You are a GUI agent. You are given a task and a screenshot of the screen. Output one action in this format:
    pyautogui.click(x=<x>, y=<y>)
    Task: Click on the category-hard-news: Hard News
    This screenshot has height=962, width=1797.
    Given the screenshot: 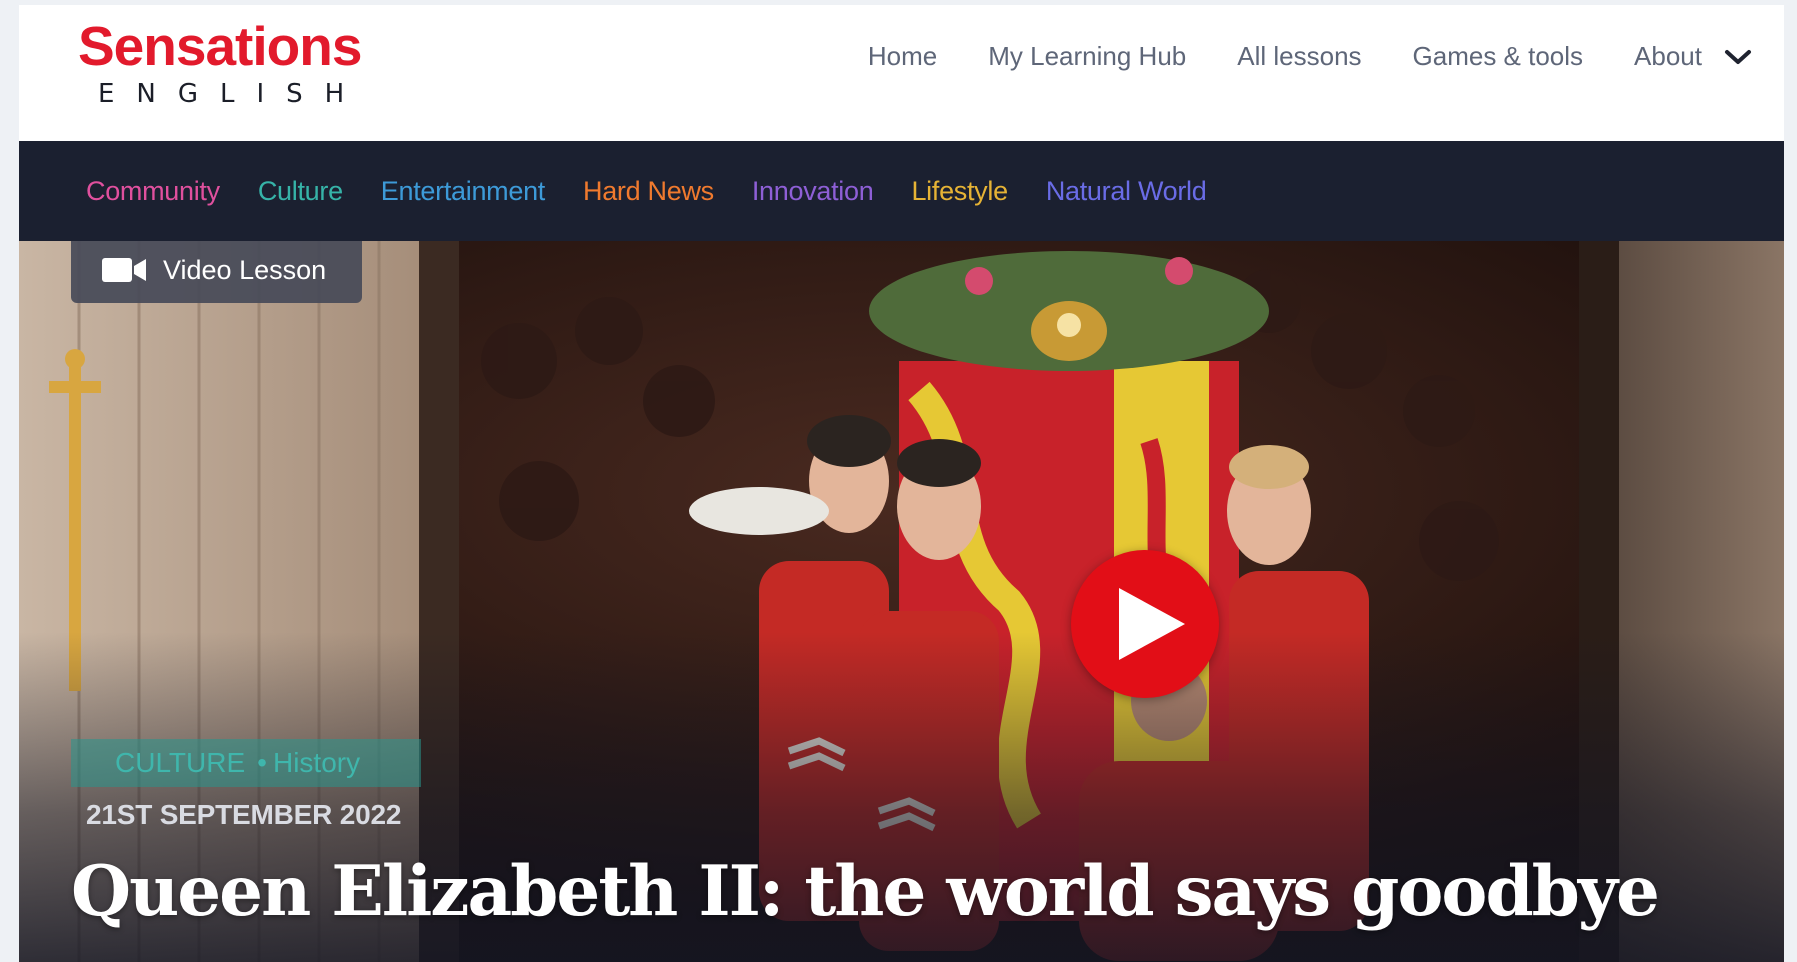 What is the action you would take?
    pyautogui.click(x=648, y=191)
    